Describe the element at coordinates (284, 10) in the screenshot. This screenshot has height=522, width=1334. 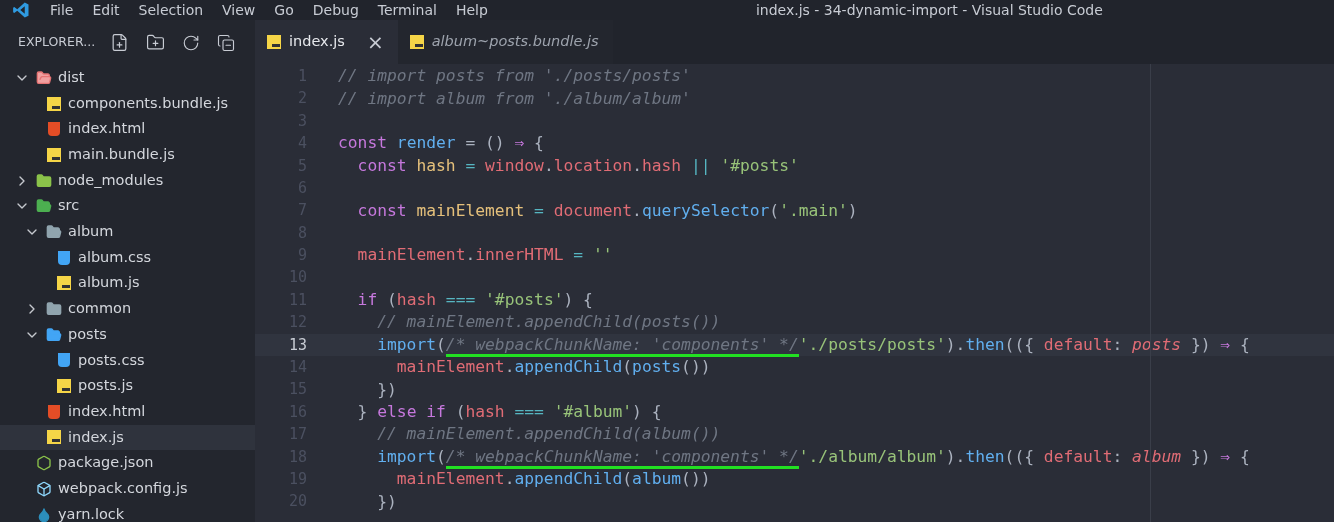
I see `menu-item: Go` at that location.